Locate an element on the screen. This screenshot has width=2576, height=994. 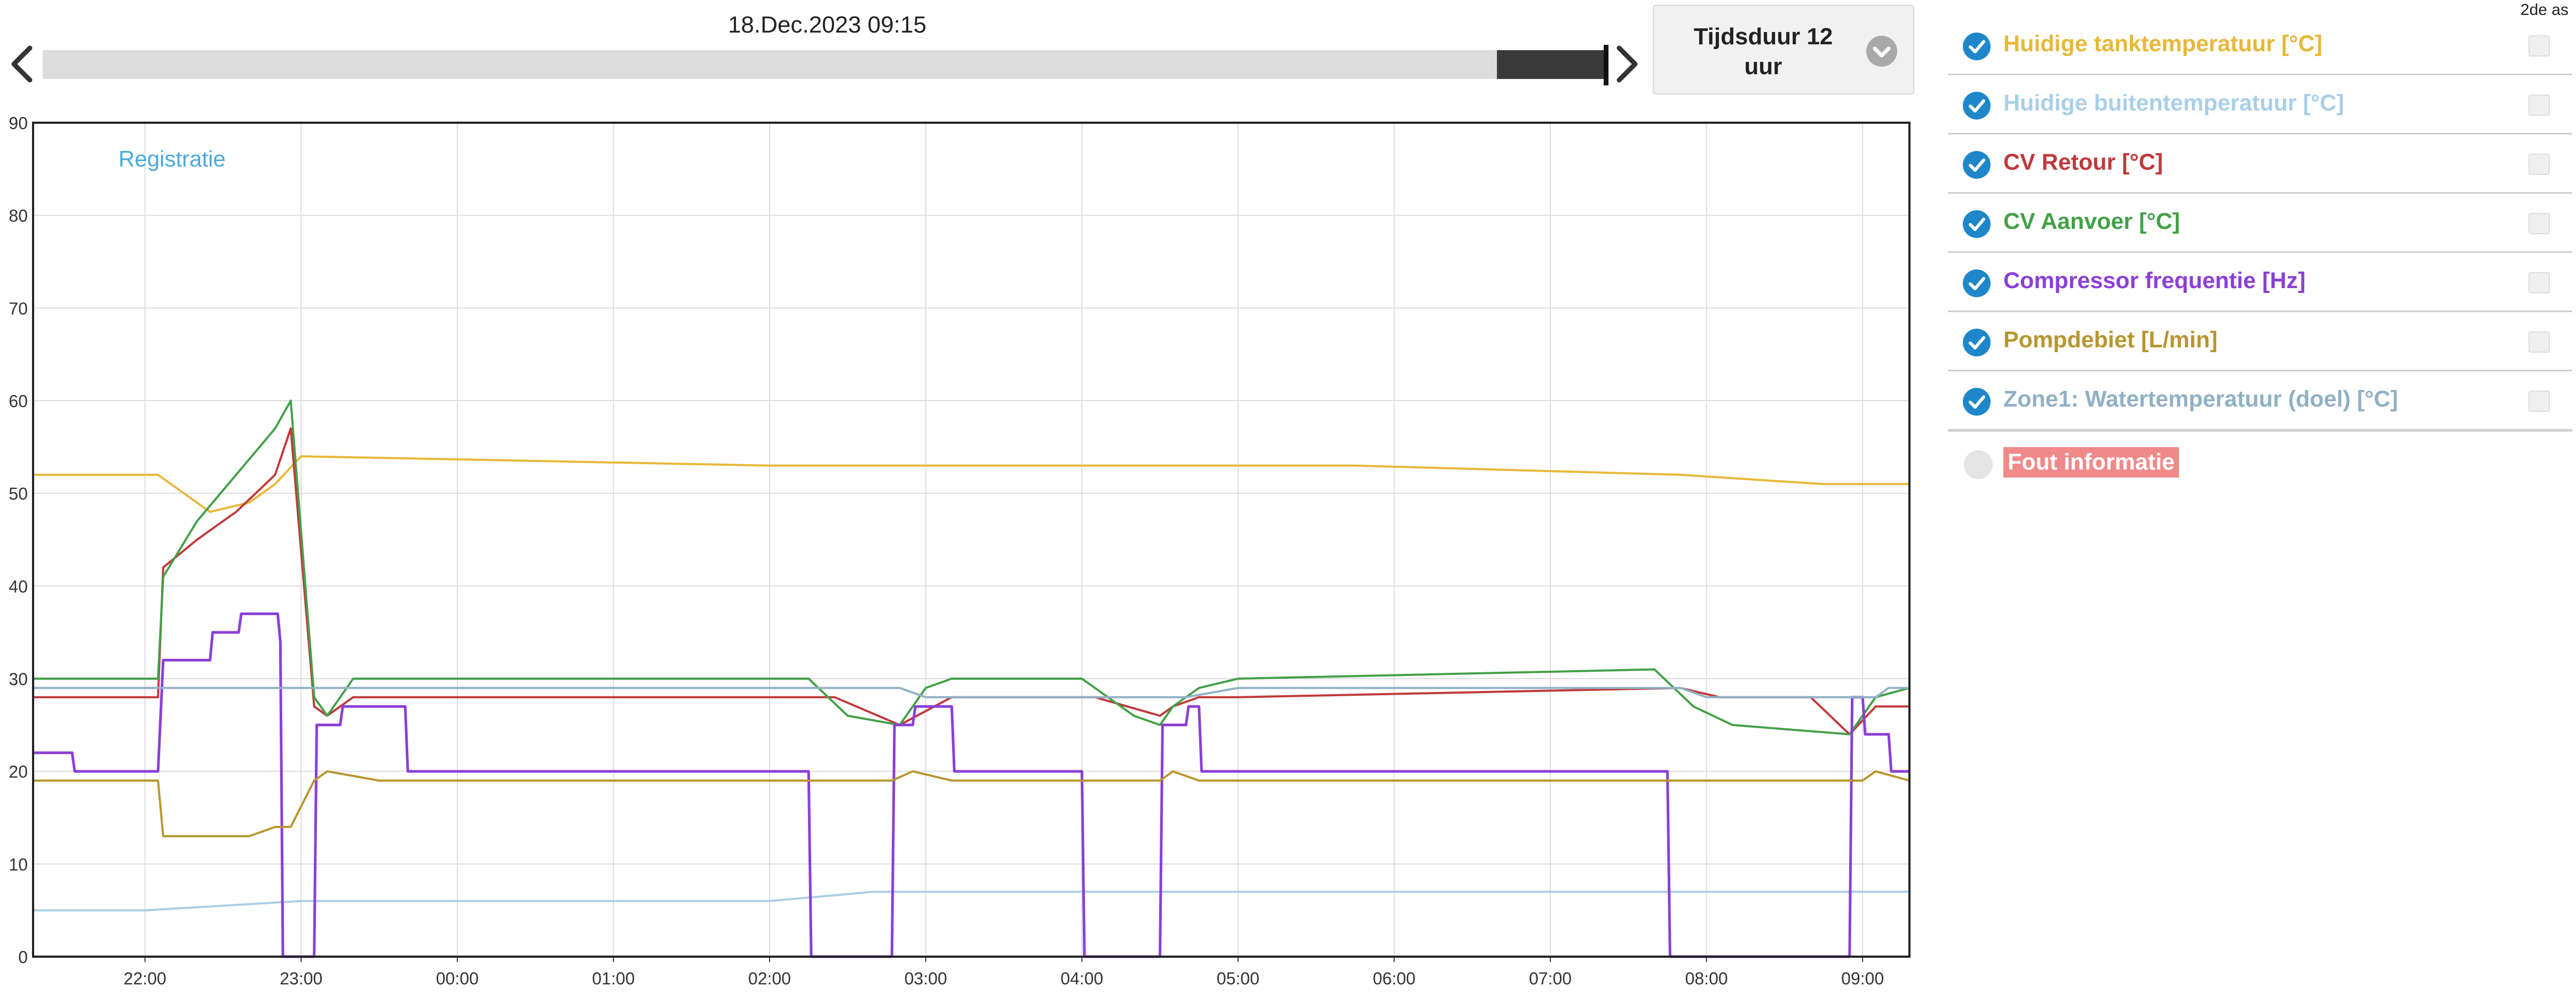
legend-item-label: CV Retour [°C] is located at coordinates (2083, 162).